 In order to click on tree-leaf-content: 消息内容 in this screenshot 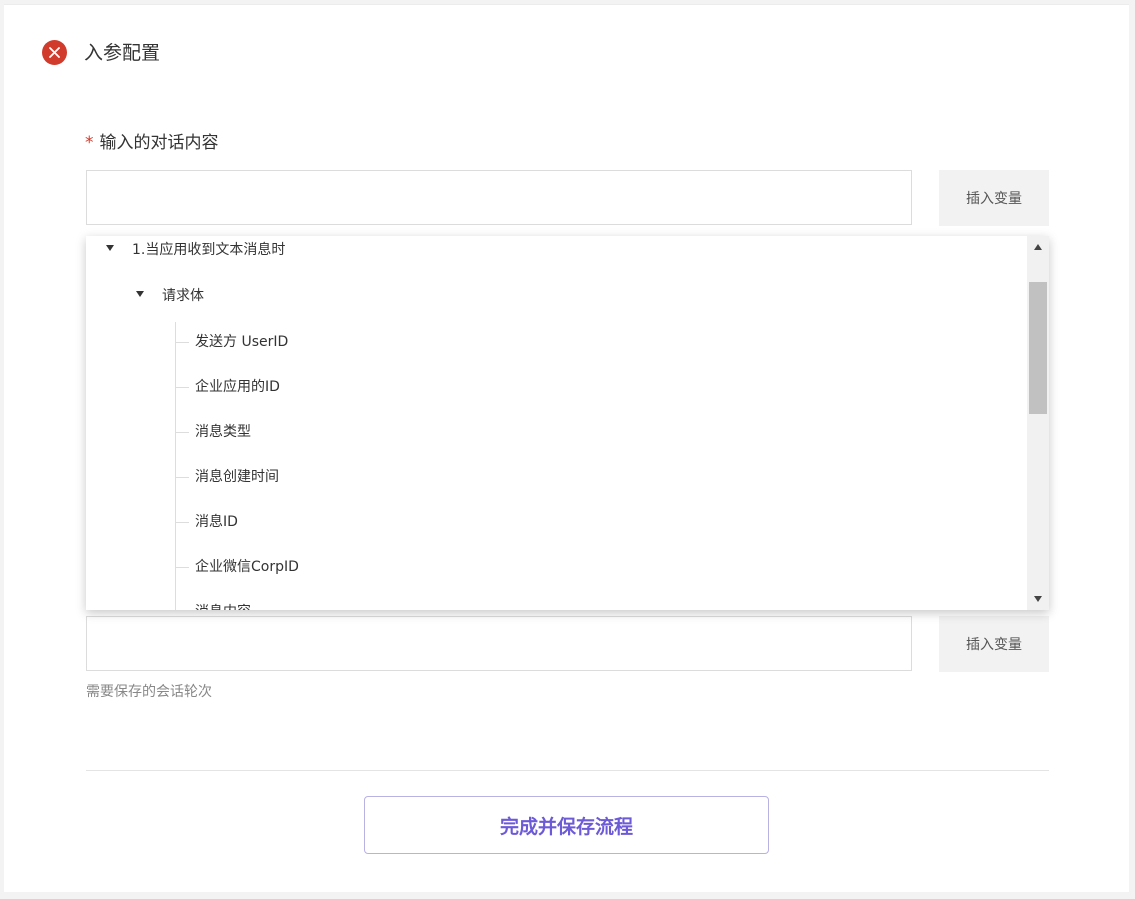, I will do `click(223, 605)`.